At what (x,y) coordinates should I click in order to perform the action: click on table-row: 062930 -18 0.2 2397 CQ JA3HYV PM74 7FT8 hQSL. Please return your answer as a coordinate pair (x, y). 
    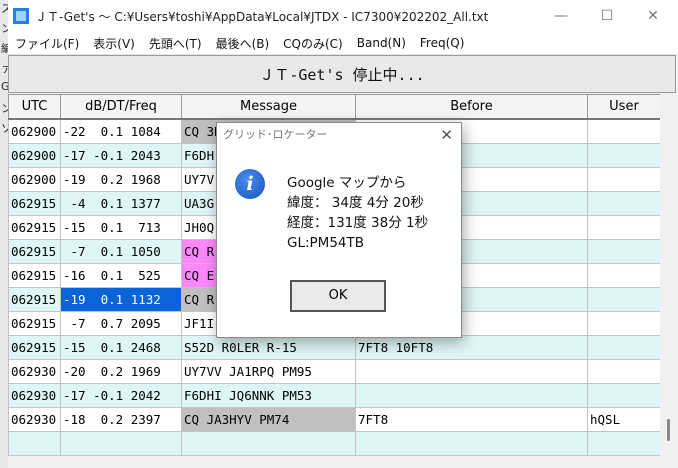
    Looking at the image, I should click on (334, 419).